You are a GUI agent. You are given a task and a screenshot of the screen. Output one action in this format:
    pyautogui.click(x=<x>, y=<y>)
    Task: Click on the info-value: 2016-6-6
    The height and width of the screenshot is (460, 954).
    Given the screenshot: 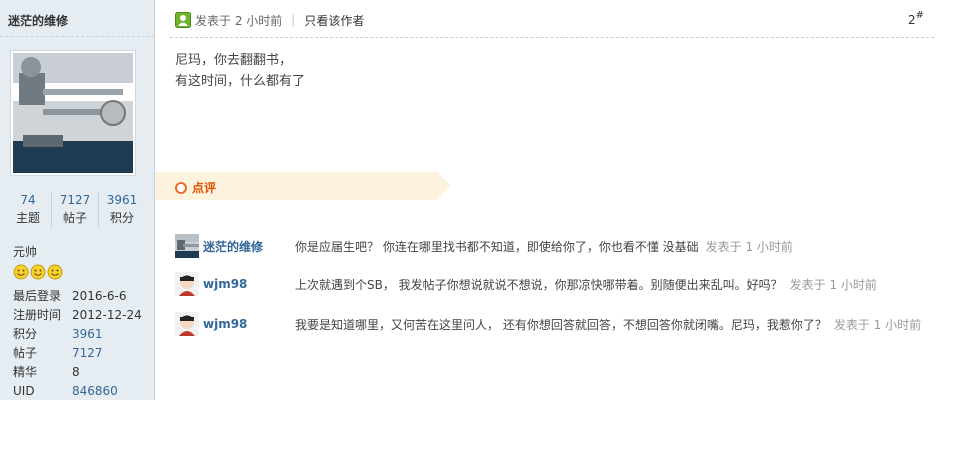 What is the action you would take?
    pyautogui.click(x=99, y=296)
    